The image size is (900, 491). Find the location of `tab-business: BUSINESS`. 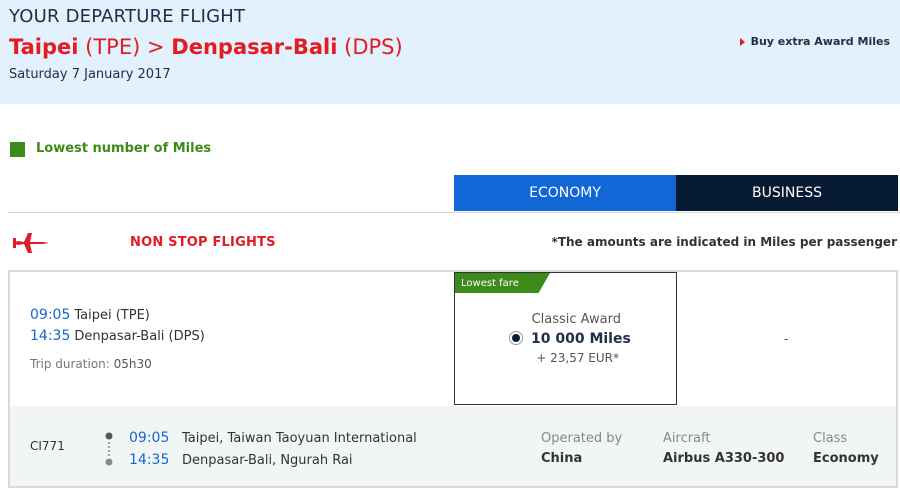

tab-business: BUSINESS is located at coordinates (787, 193).